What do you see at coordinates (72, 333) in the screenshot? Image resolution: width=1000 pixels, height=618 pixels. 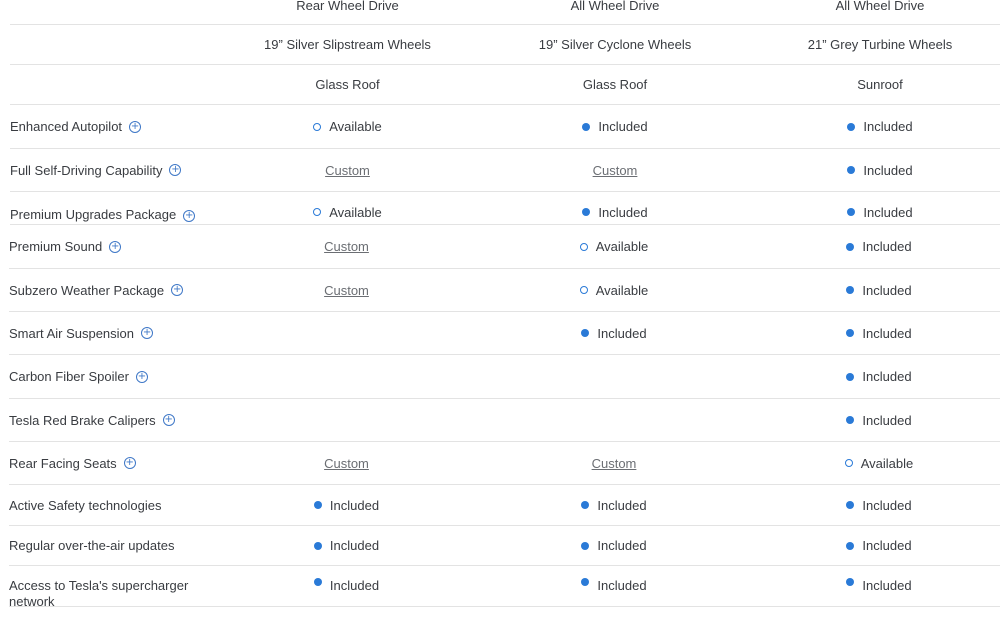 I see `feature-label-text: Smart Air Suspension` at bounding box center [72, 333].